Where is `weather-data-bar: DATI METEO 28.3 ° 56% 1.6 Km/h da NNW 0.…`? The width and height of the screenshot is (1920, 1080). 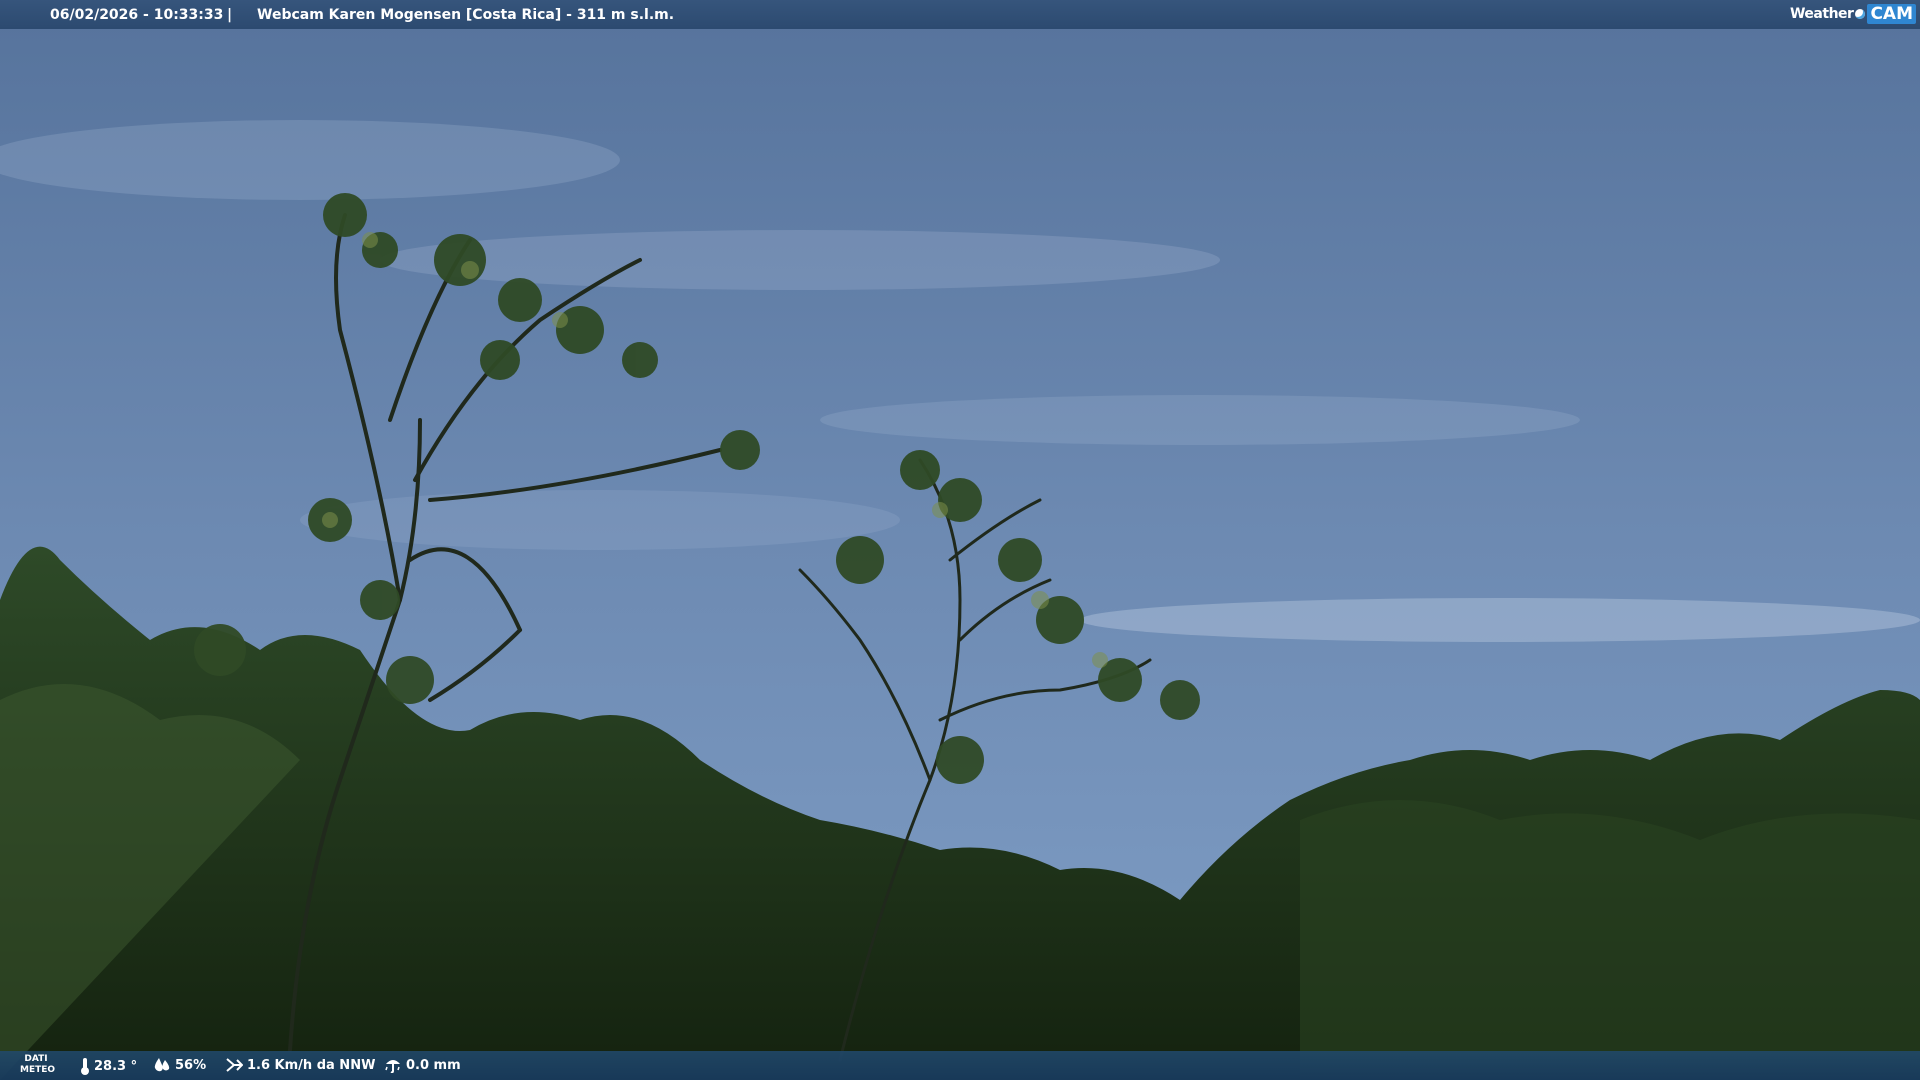 weather-data-bar: DATI METEO 28.3 ° 56% 1.6 Km/h da NNW 0.… is located at coordinates (960, 1065).